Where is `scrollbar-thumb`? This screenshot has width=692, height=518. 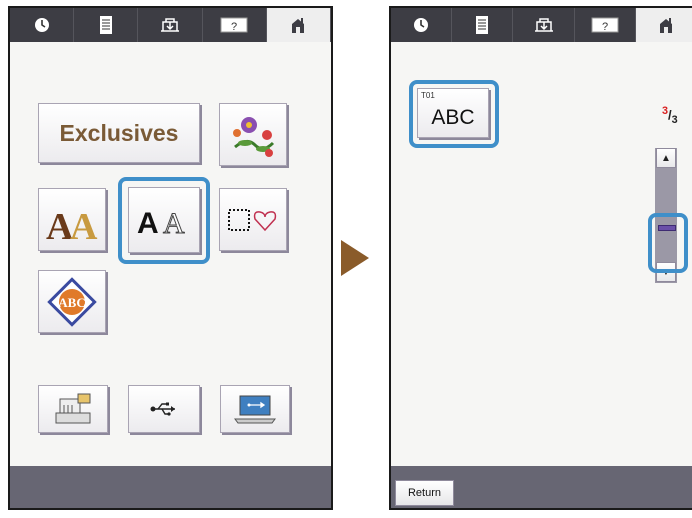 scrollbar-thumb is located at coordinates (667, 228).